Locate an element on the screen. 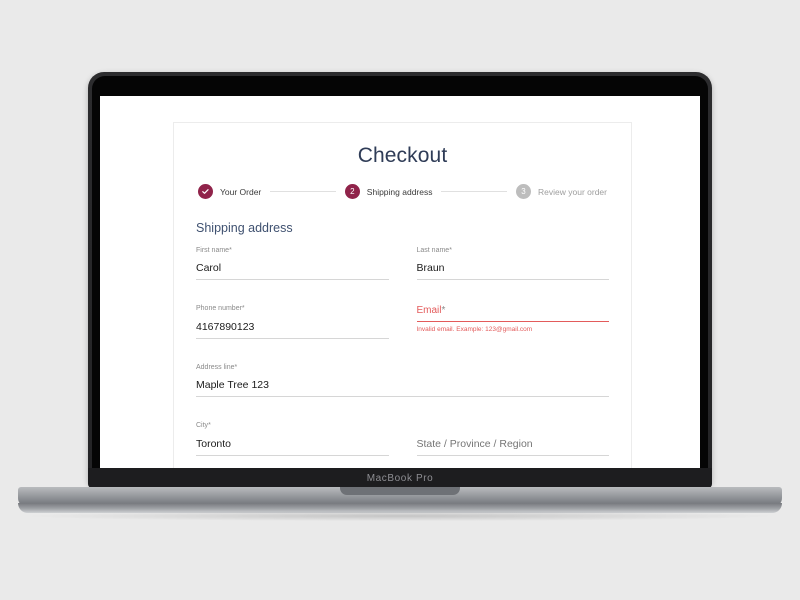 Image resolution: width=800 pixels, height=600 pixels. state-province-region-input is located at coordinates (512, 444).